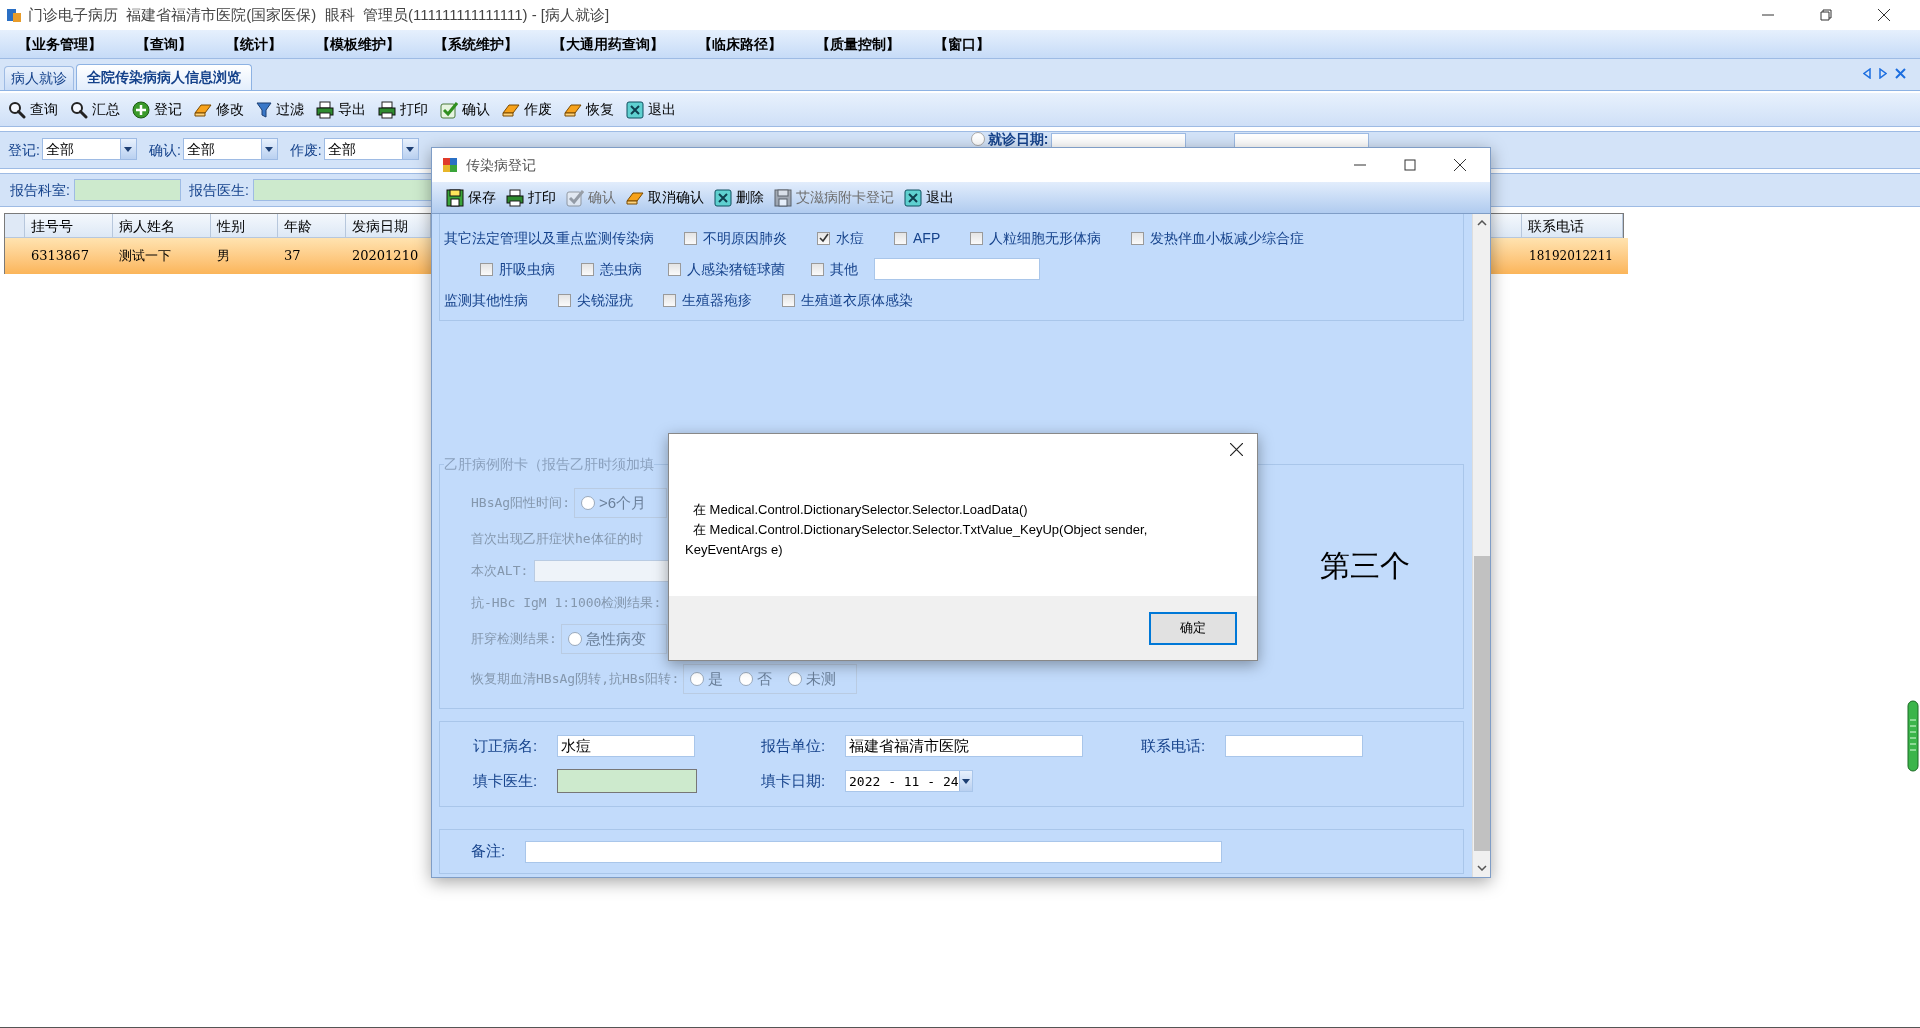  Describe the element at coordinates (840, 238) in the screenshot. I see `checkbox: 水痘` at that location.